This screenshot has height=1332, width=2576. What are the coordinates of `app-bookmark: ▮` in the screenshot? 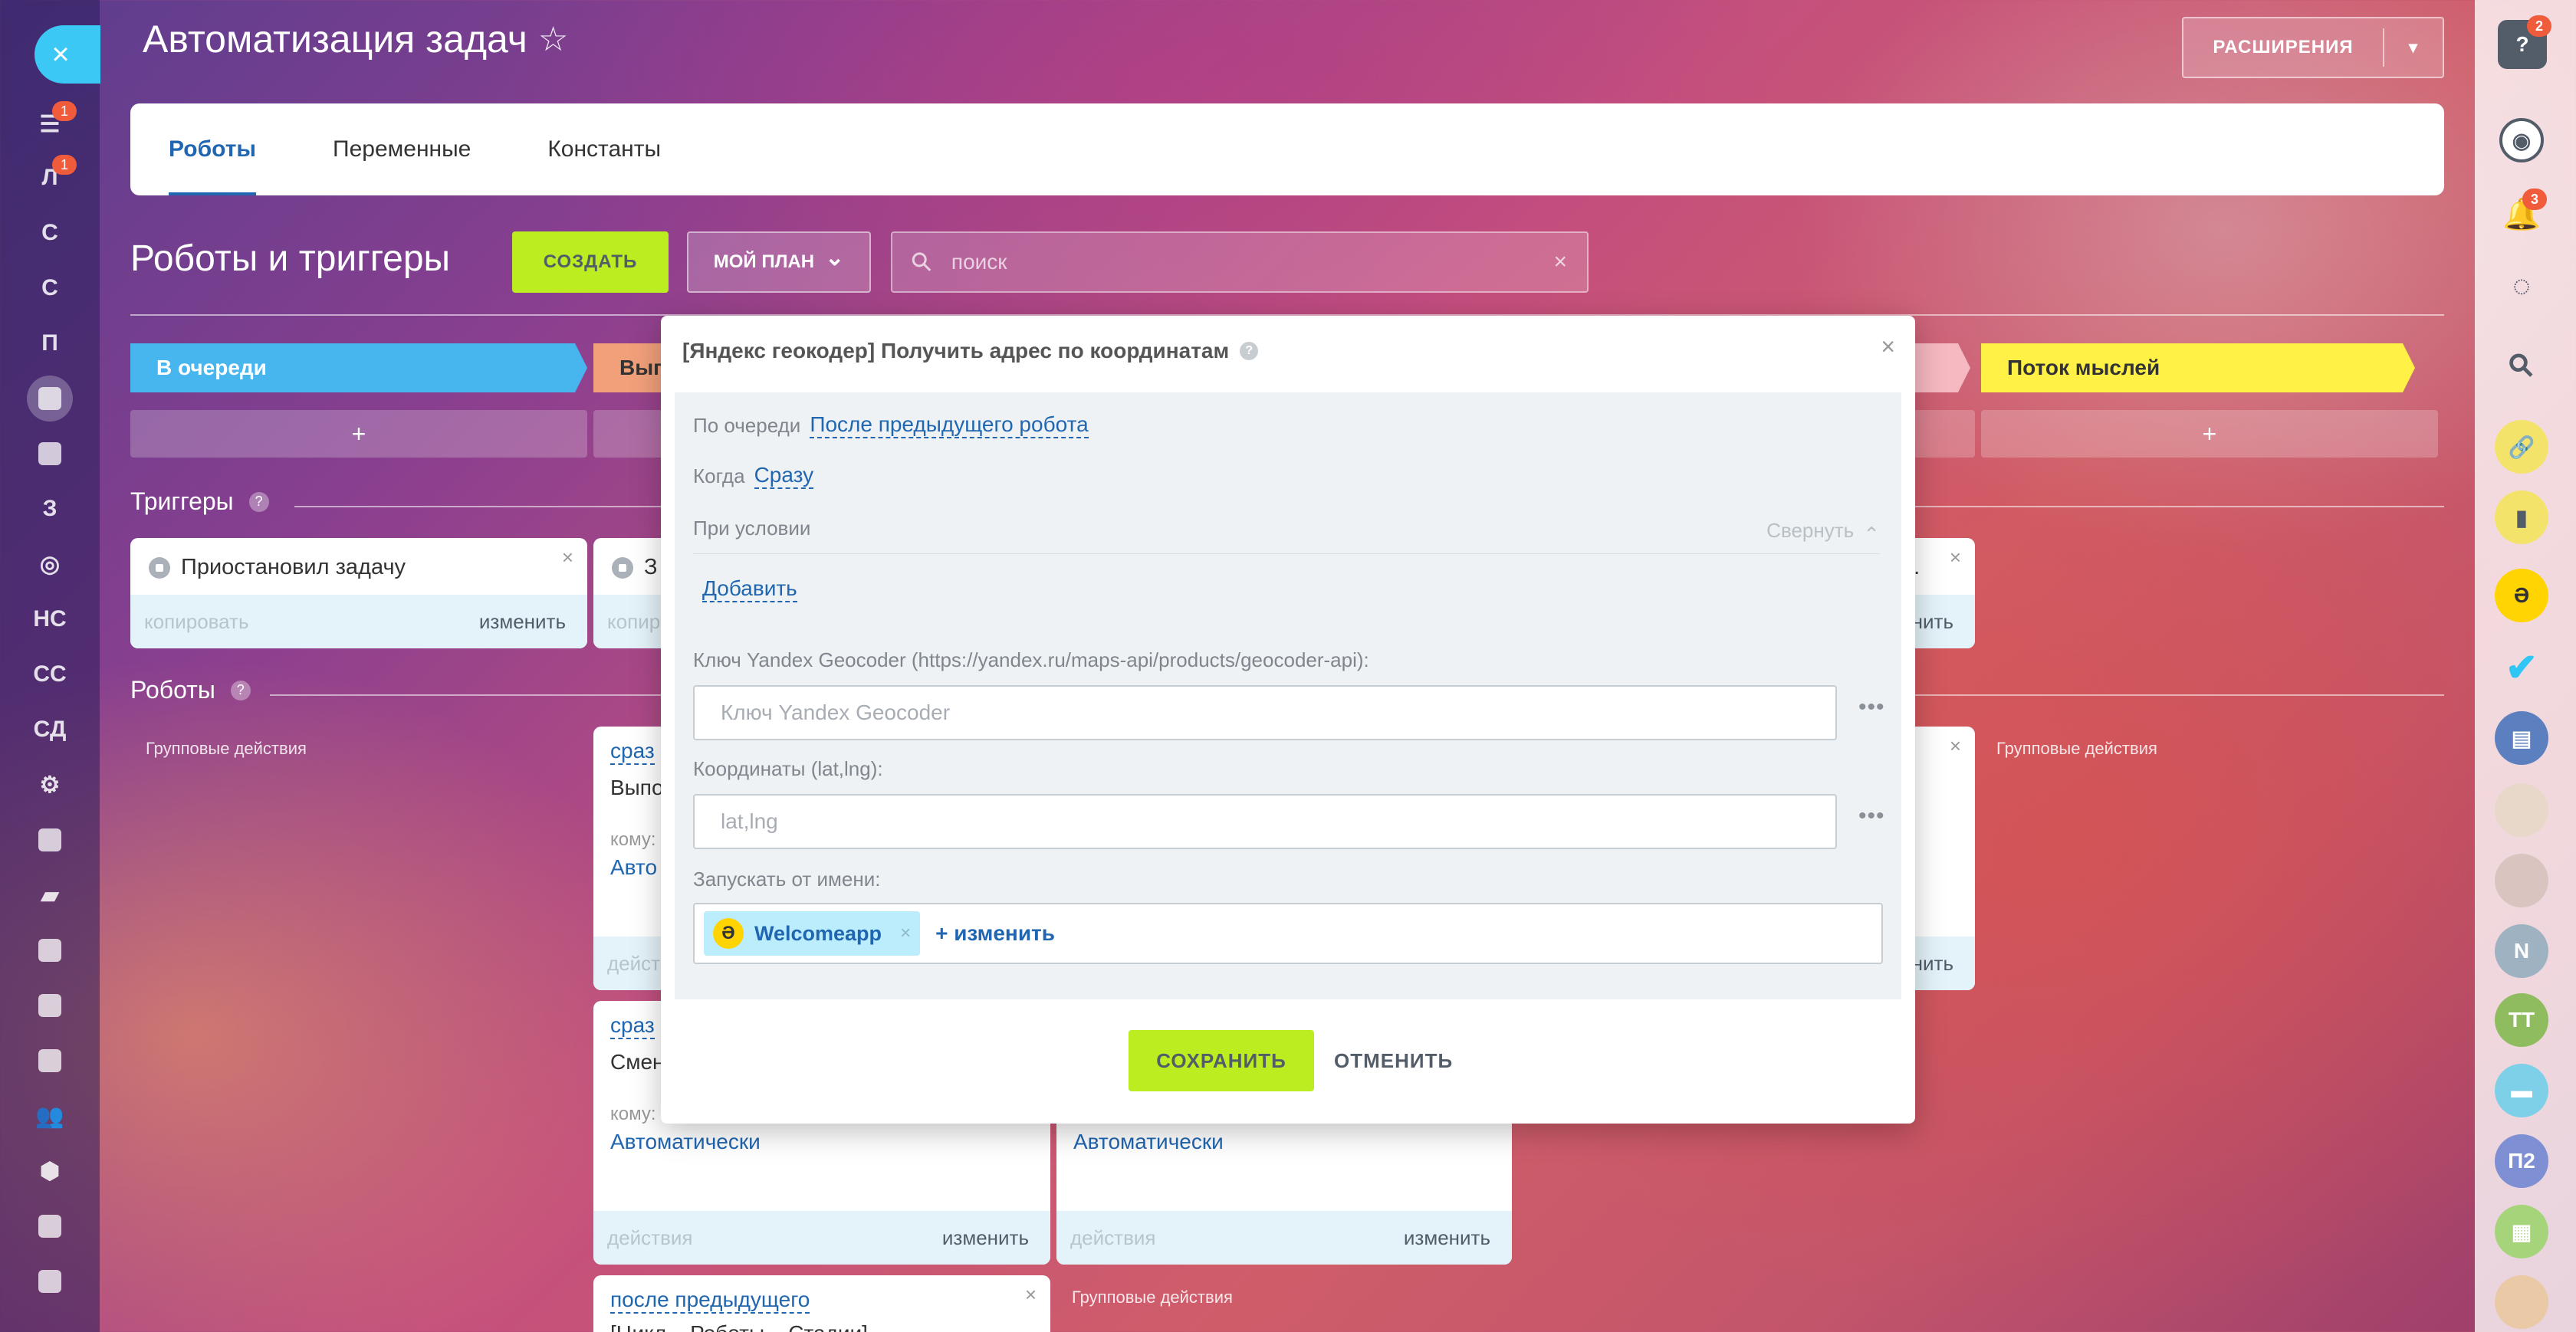 It's located at (2522, 517).